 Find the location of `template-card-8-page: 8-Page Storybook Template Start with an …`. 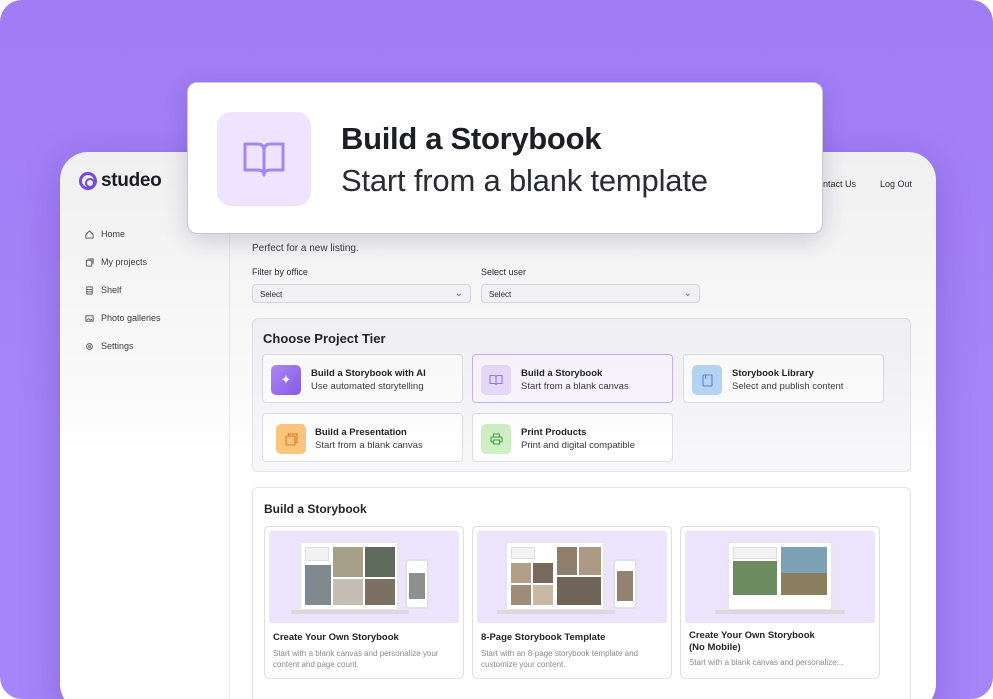

template-card-8-page: 8-Page Storybook Template Start with an … is located at coordinates (572, 602).